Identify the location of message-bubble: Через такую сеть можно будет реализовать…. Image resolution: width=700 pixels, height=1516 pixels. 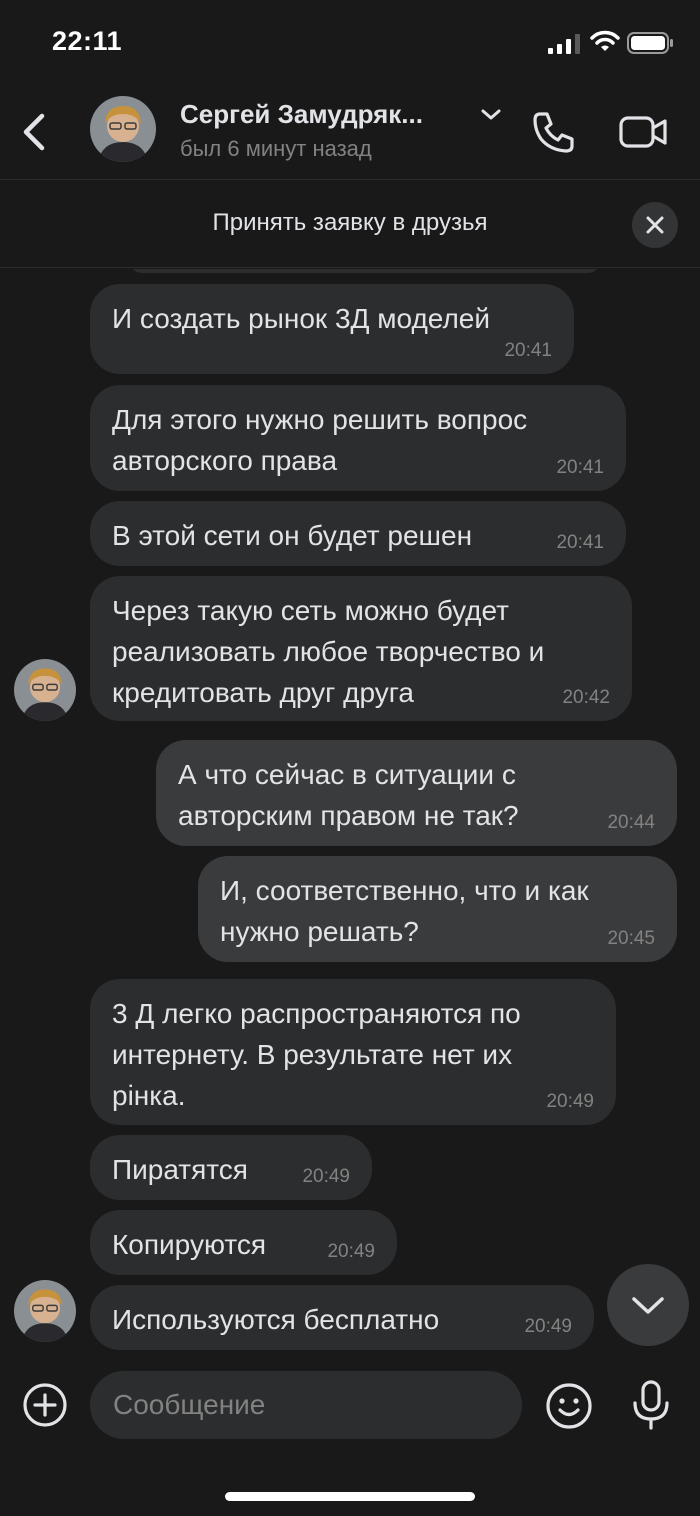
(361, 648).